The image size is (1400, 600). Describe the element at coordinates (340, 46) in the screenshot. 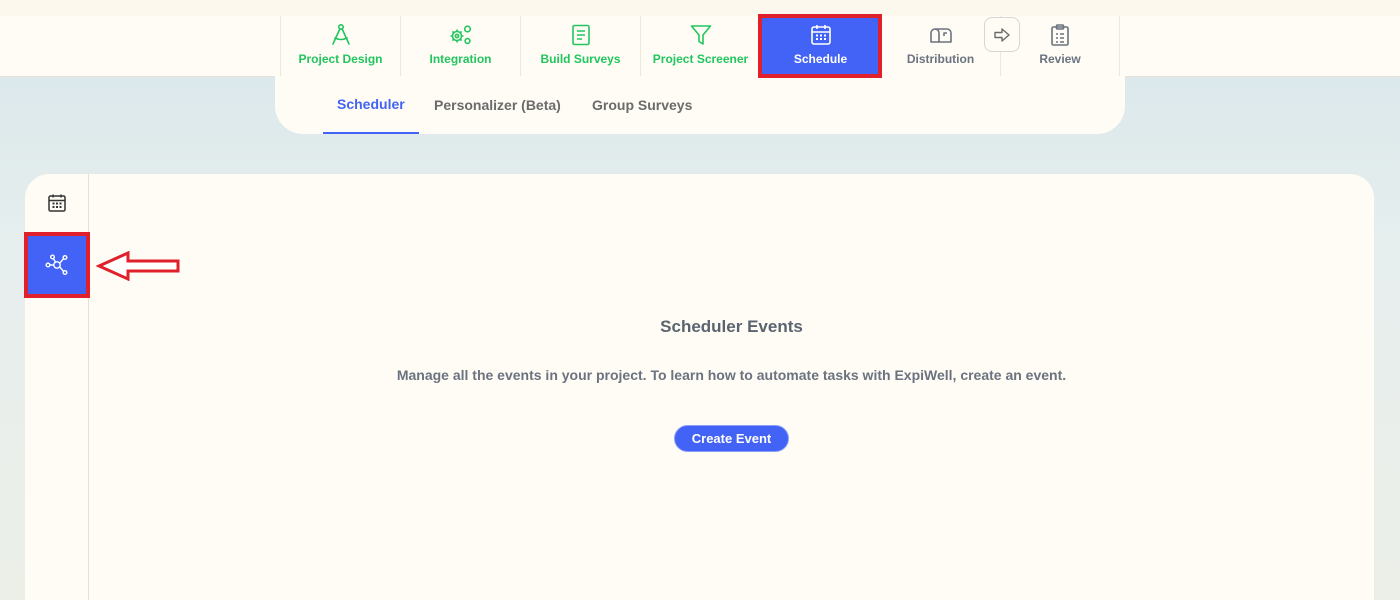

I see `nav-project-design: Project Design` at that location.